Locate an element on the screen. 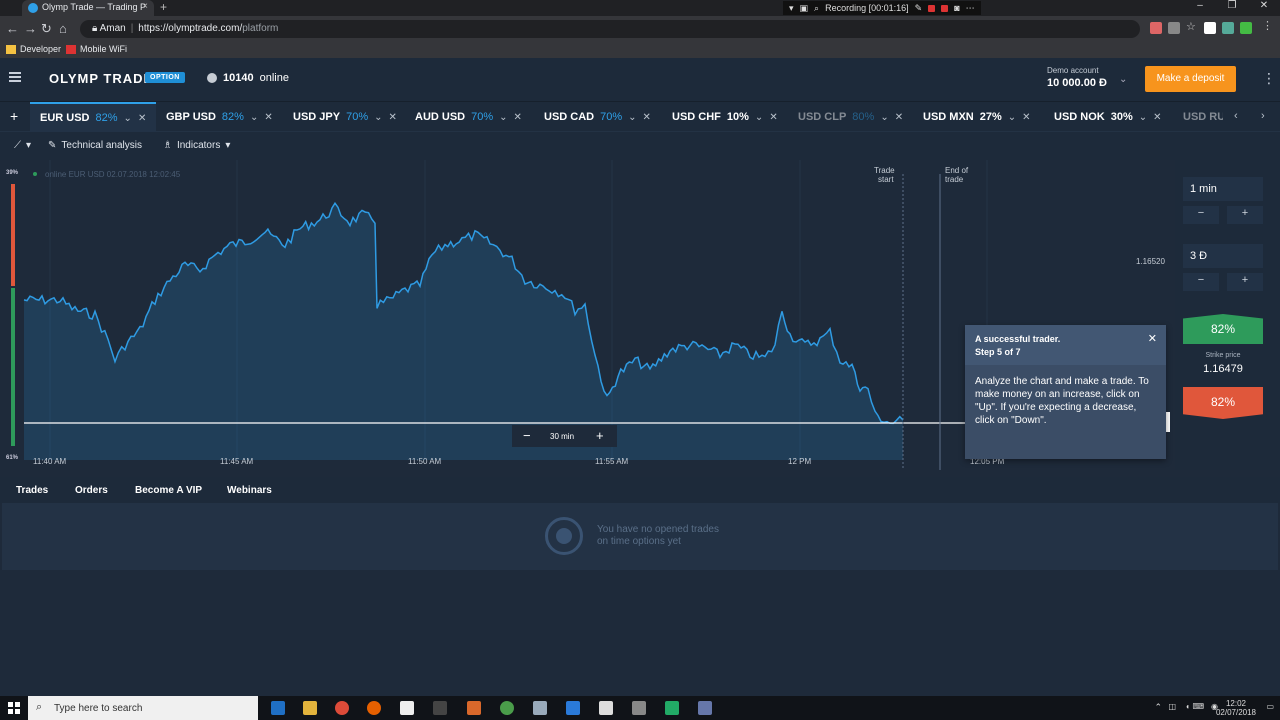 This screenshot has width=1280, height=720. add-asset-icon: + is located at coordinates (14, 116).